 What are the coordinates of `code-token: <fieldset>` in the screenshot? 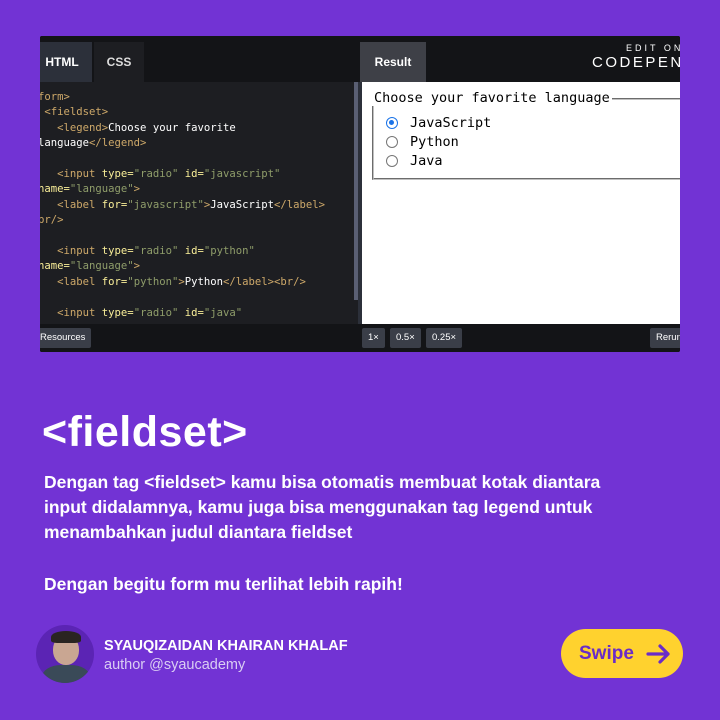 It's located at (76, 112).